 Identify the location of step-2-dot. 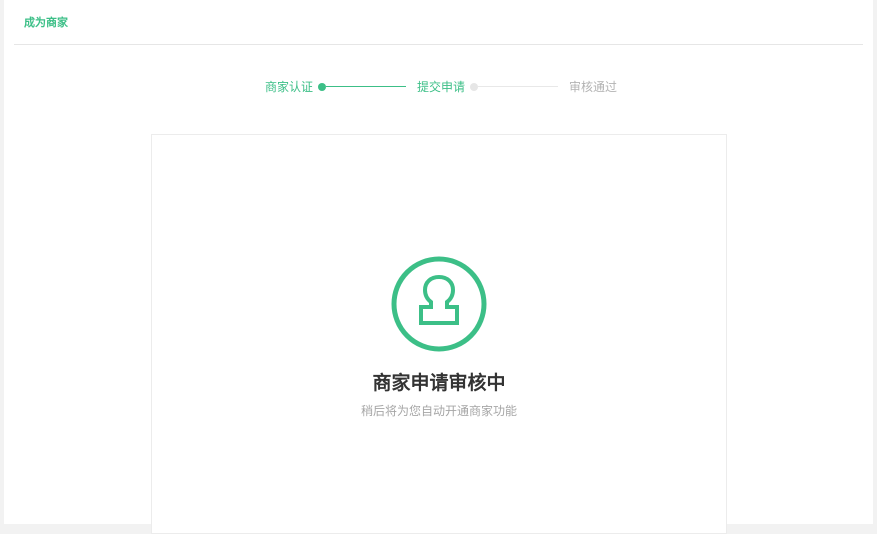
(474, 87).